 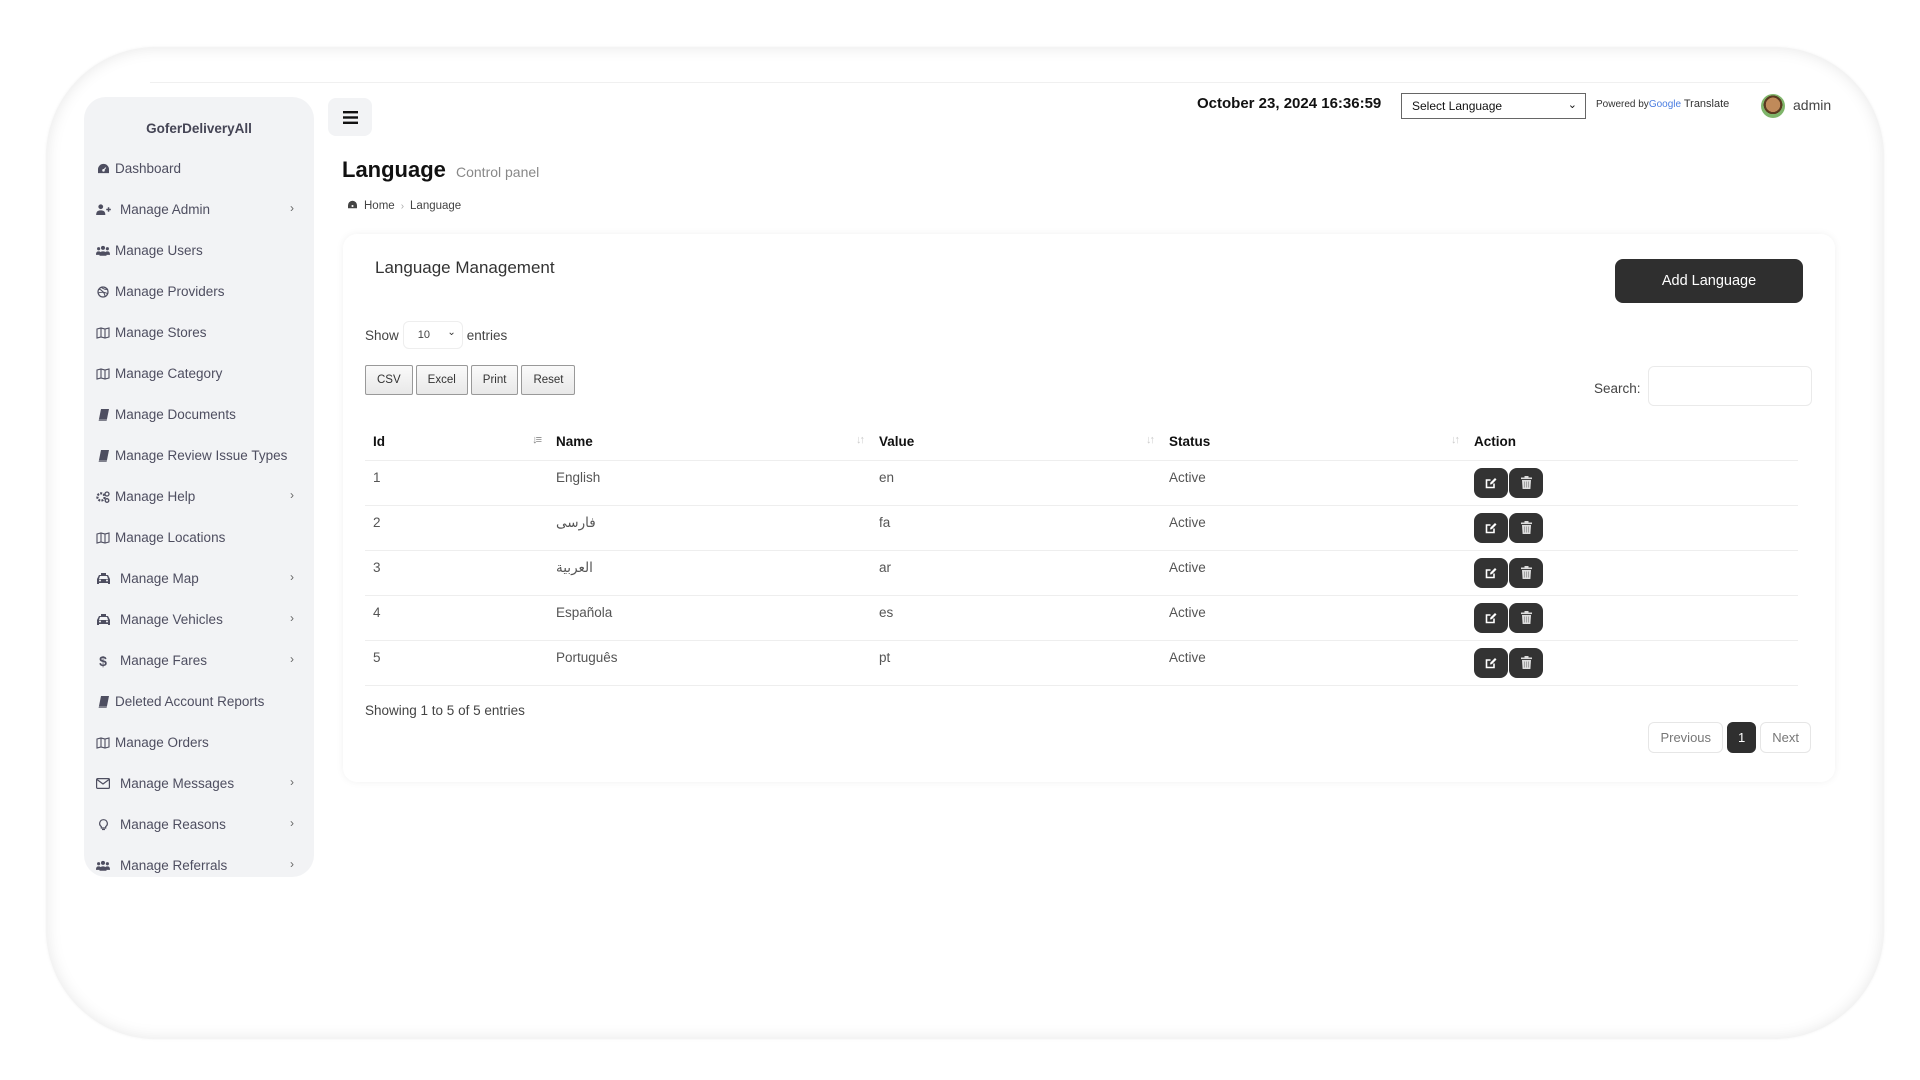 What do you see at coordinates (199, 168) in the screenshot?
I see `sidebar-item-dashboard: Dashboard` at bounding box center [199, 168].